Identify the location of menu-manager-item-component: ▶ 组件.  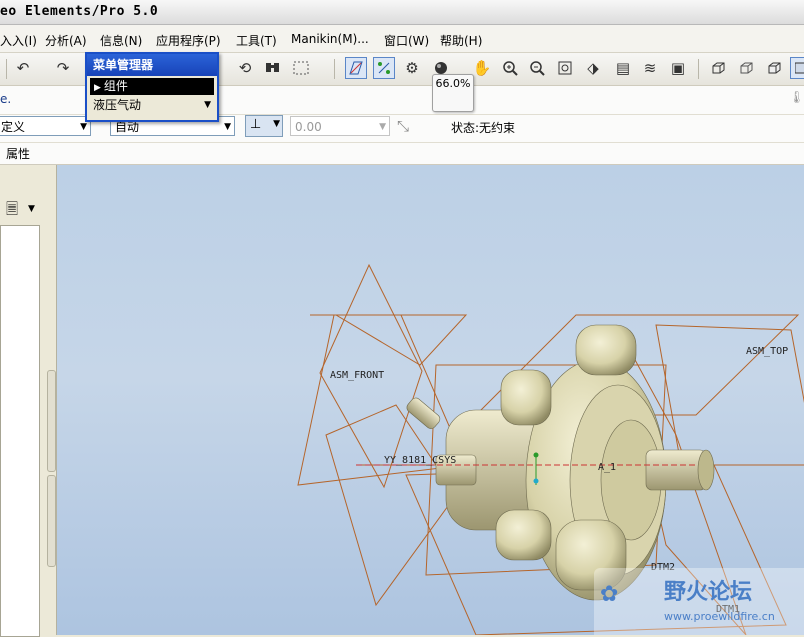
(152, 86).